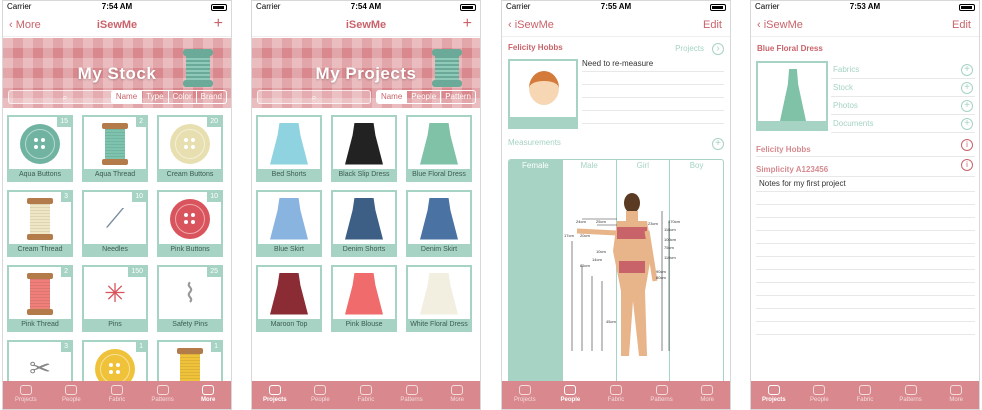  I want to click on segment-color: Color, so click(181, 97).